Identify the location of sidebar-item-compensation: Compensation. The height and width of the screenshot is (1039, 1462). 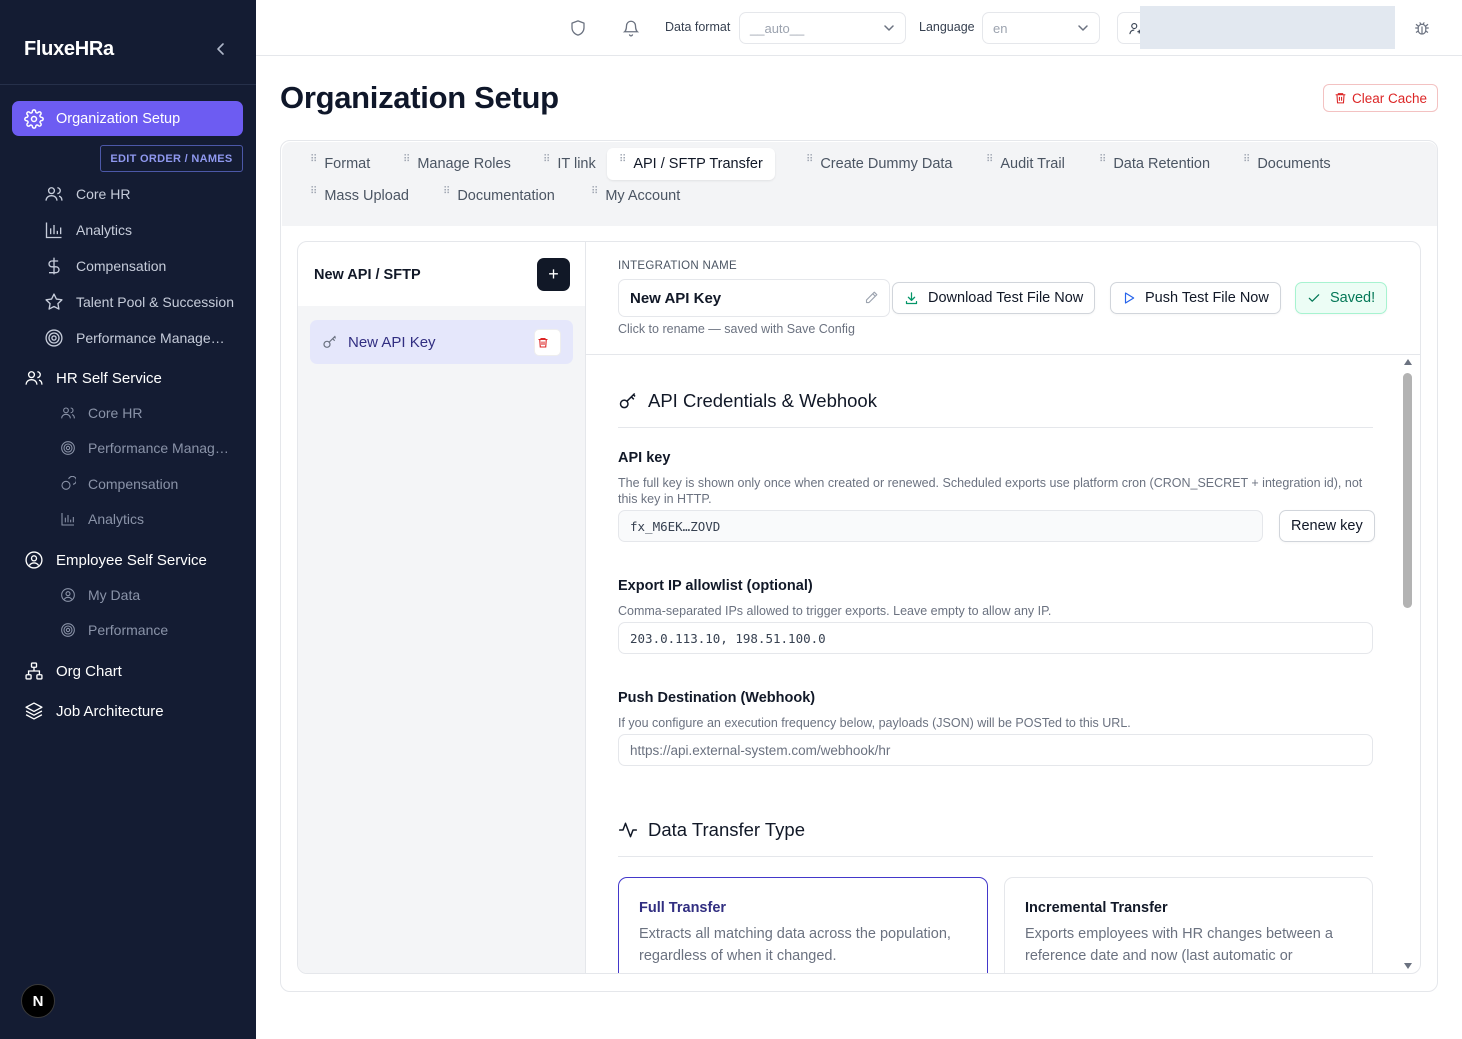
(105, 266).